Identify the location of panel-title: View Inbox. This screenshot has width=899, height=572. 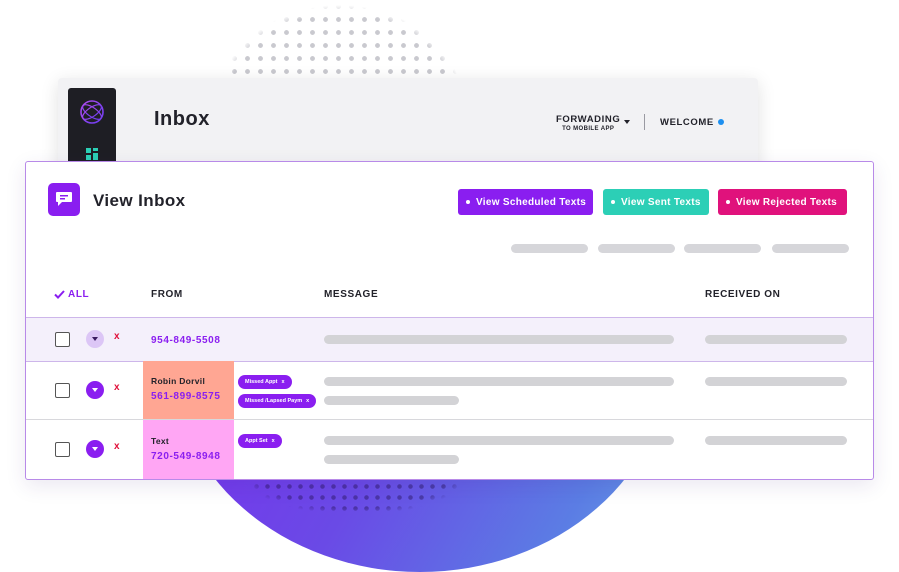
(139, 200).